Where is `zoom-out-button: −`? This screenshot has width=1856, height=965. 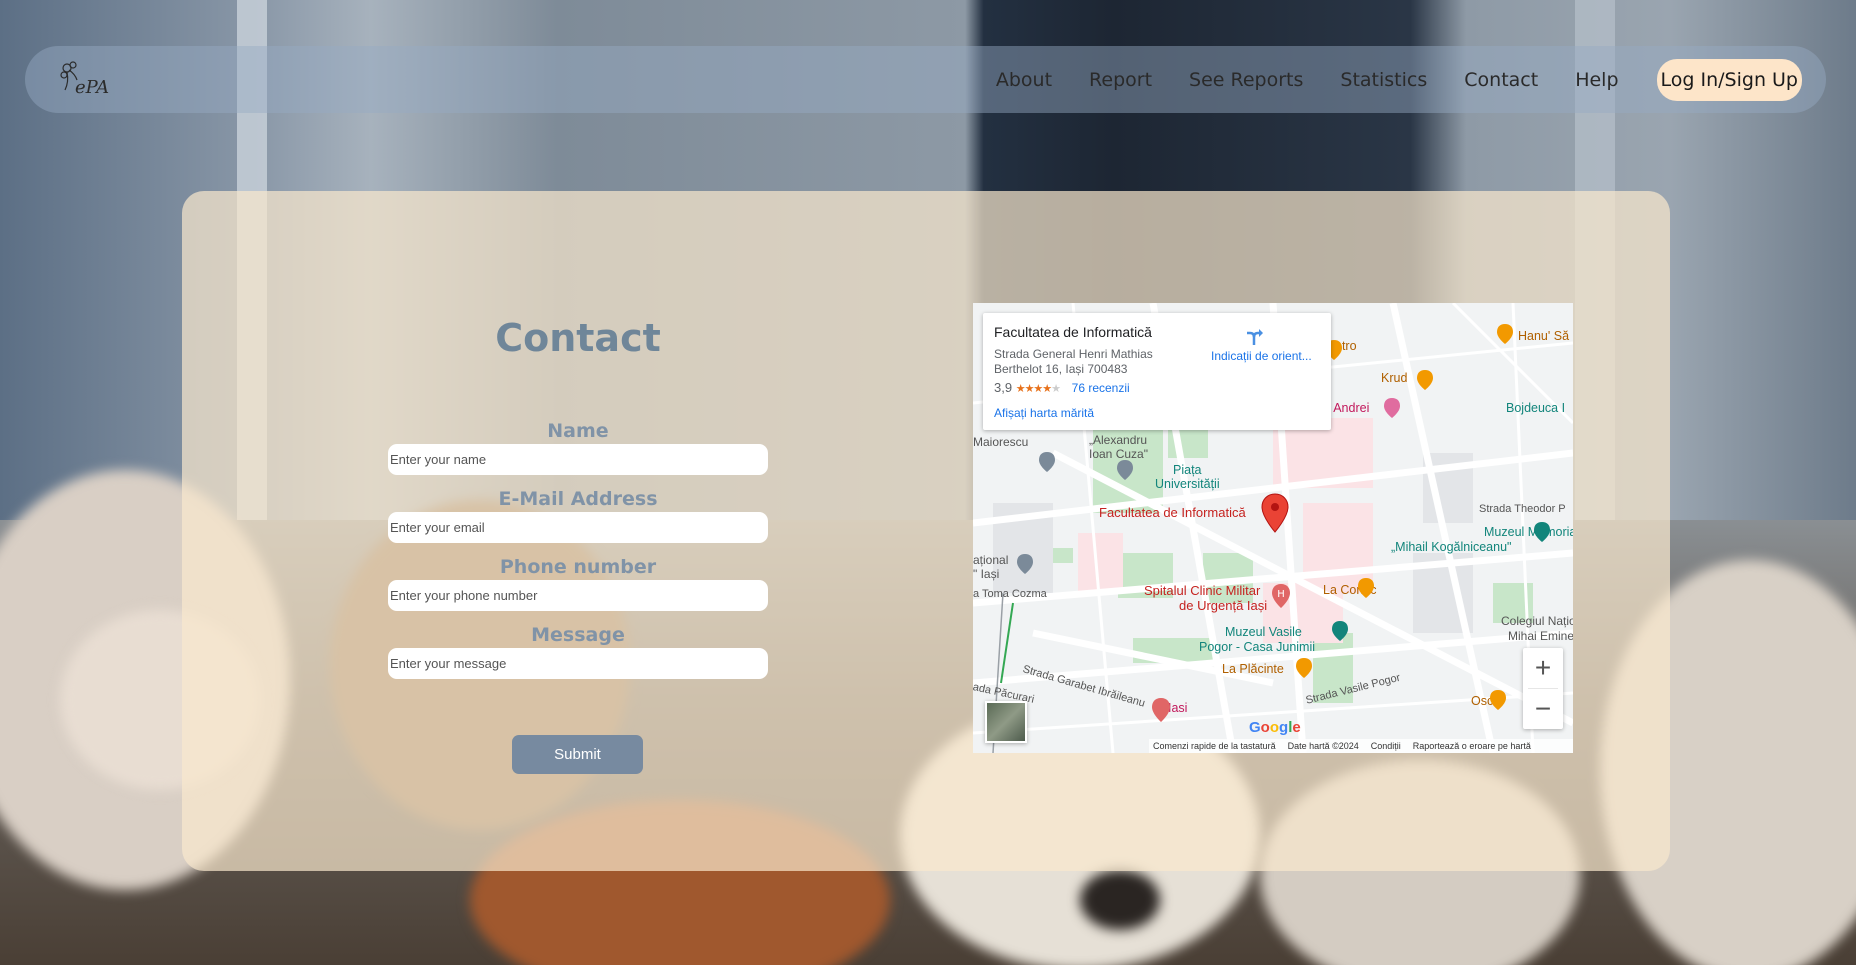 zoom-out-button: − is located at coordinates (1543, 709).